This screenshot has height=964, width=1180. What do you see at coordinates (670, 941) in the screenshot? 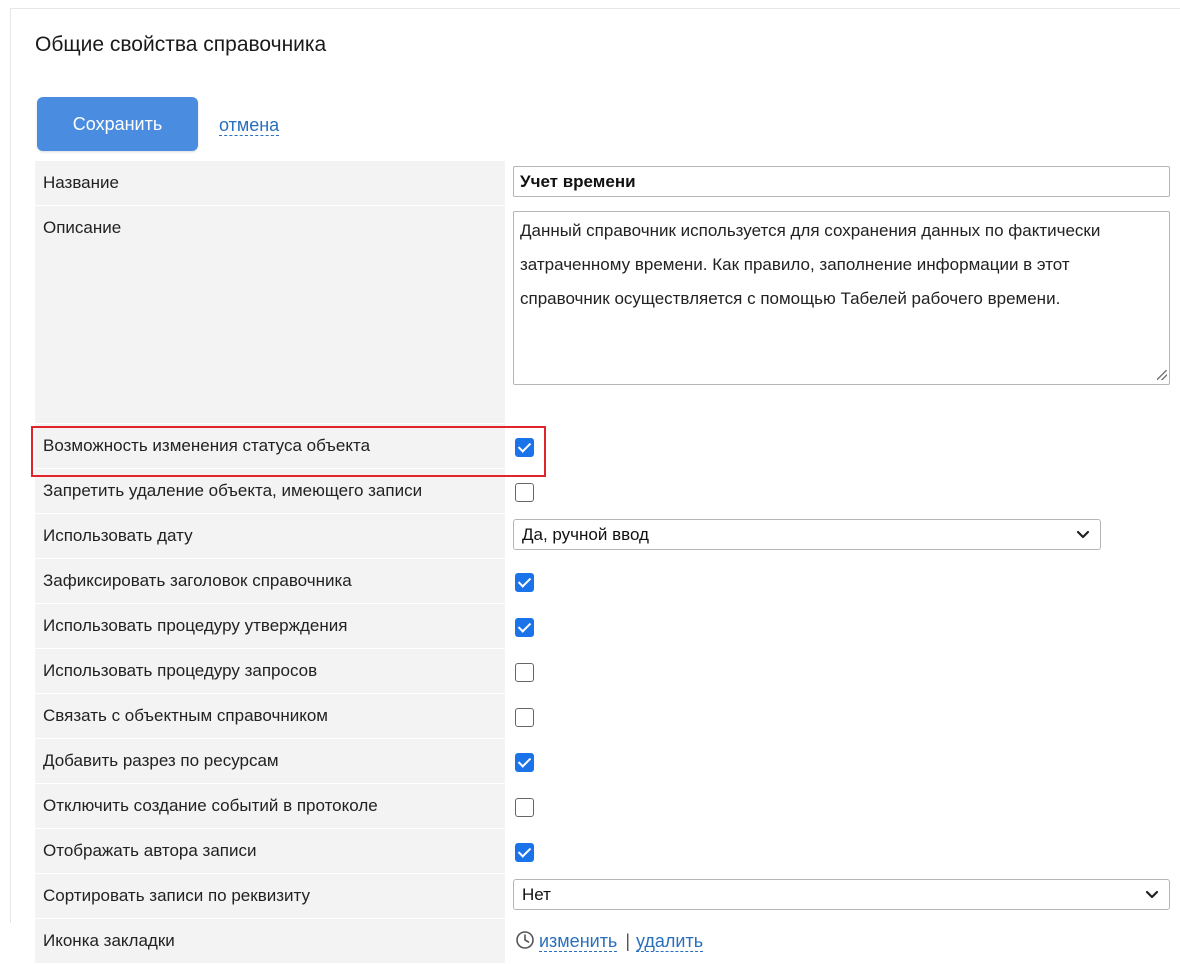
I see `delete-icon-link: удалить` at bounding box center [670, 941].